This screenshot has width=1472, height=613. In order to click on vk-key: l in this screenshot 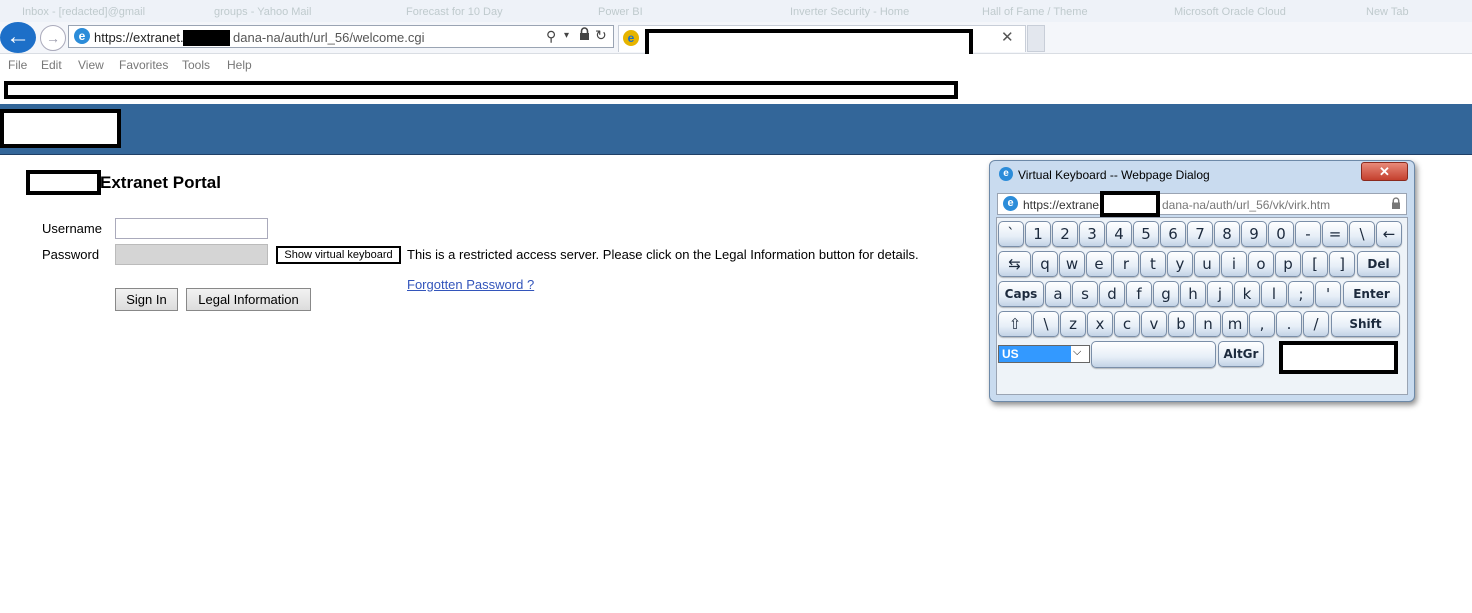, I will do `click(1274, 294)`.